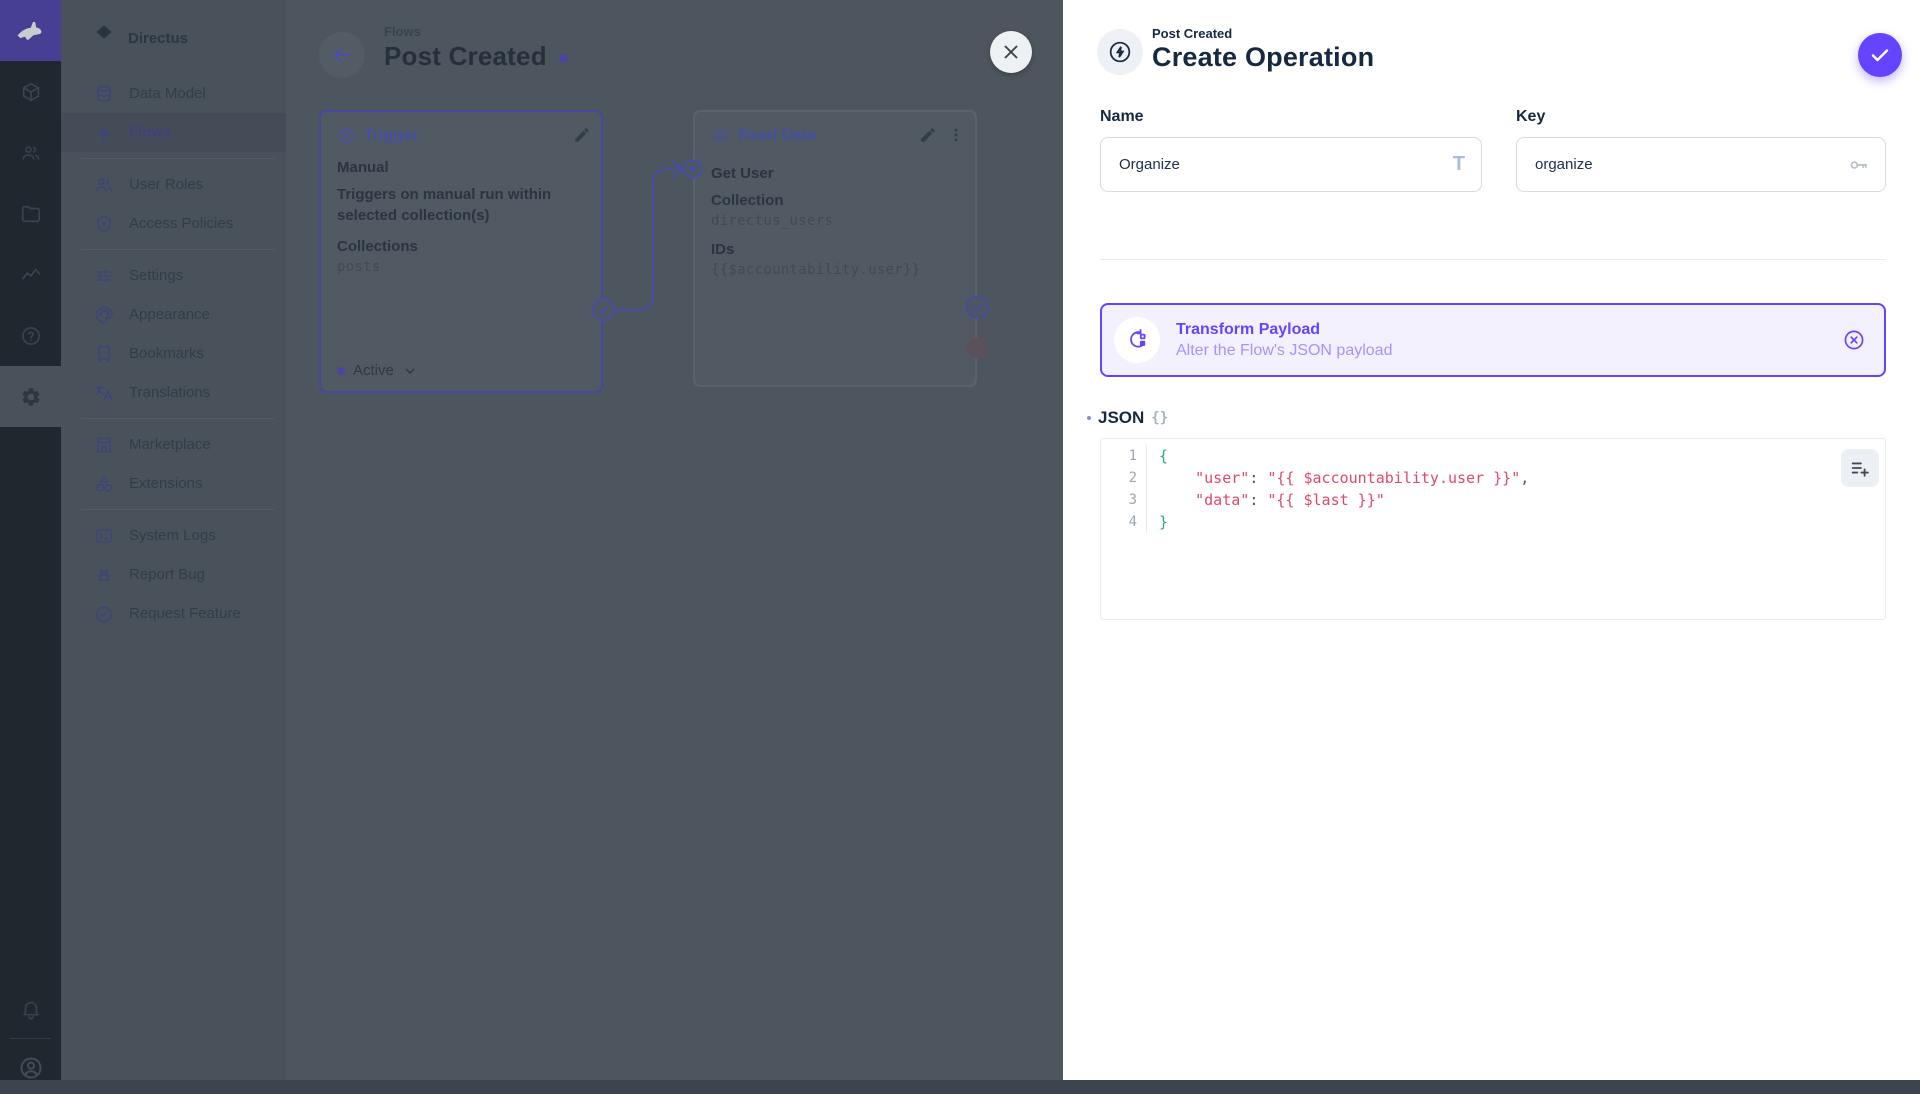 The width and height of the screenshot is (1920, 1094). I want to click on module-settings, so click(30, 396).